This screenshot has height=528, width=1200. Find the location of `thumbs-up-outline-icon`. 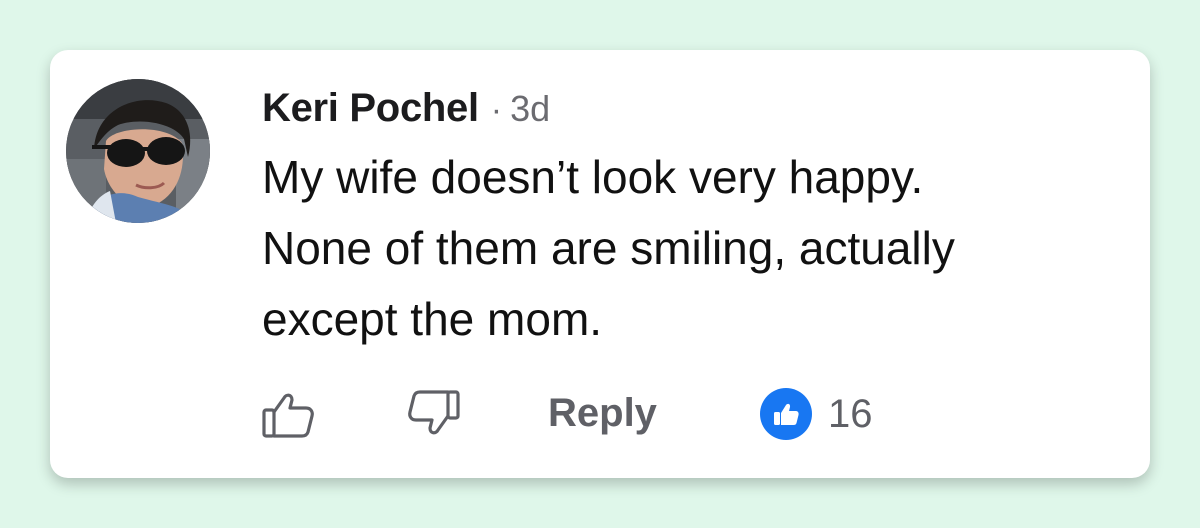

thumbs-up-outline-icon is located at coordinates (288, 415).